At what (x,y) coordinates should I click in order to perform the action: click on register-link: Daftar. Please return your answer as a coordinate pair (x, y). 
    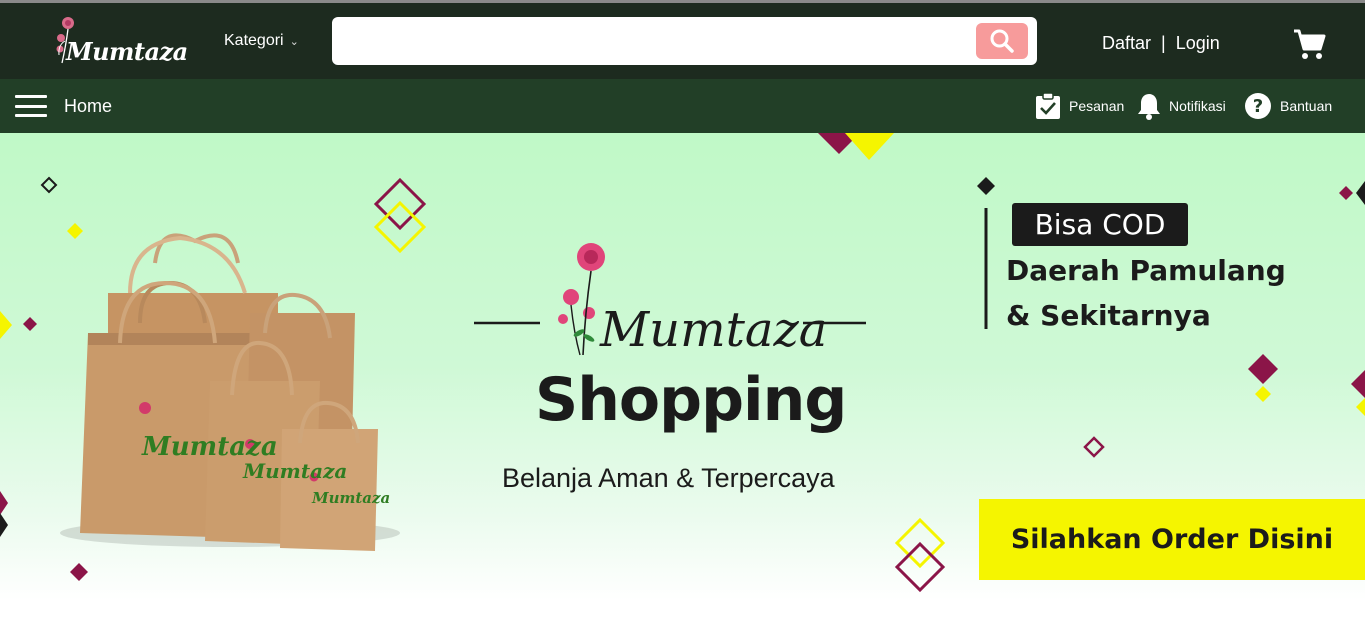
    Looking at the image, I should click on (1126, 43).